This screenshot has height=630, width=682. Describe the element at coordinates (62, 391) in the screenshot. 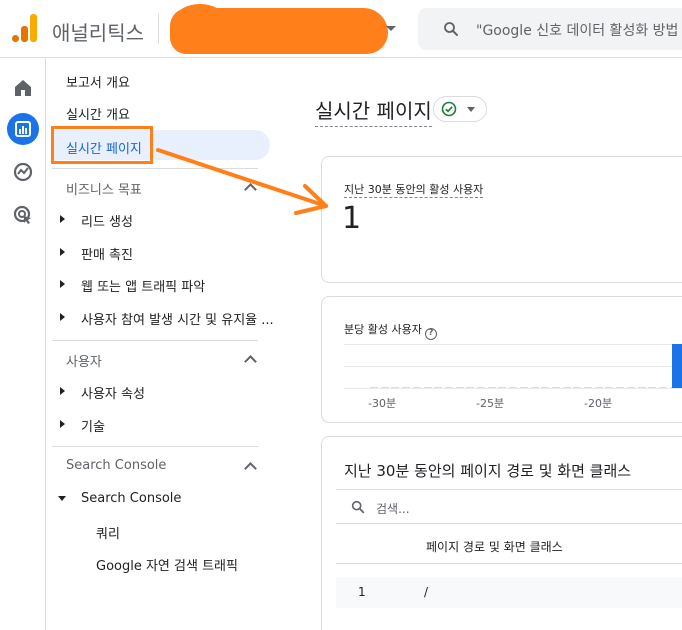

I see `expand-user-attributes-icon` at that location.